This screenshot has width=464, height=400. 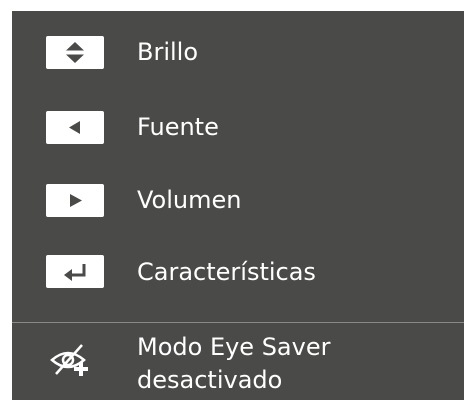 What do you see at coordinates (238, 53) in the screenshot?
I see `menu-item-brightness: Brillo` at bounding box center [238, 53].